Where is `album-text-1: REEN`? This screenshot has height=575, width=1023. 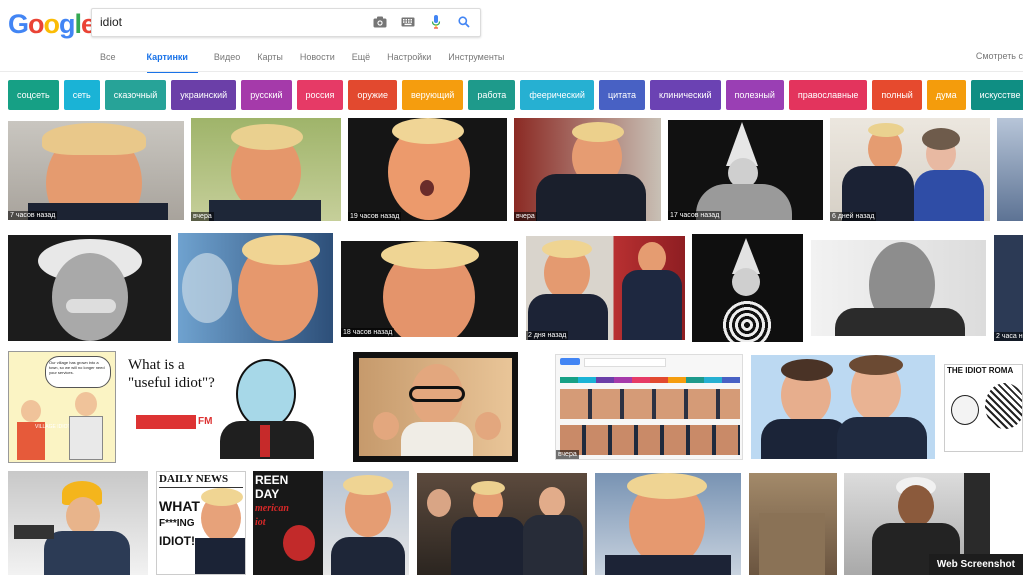
album-text-1: REEN is located at coordinates (272, 480).